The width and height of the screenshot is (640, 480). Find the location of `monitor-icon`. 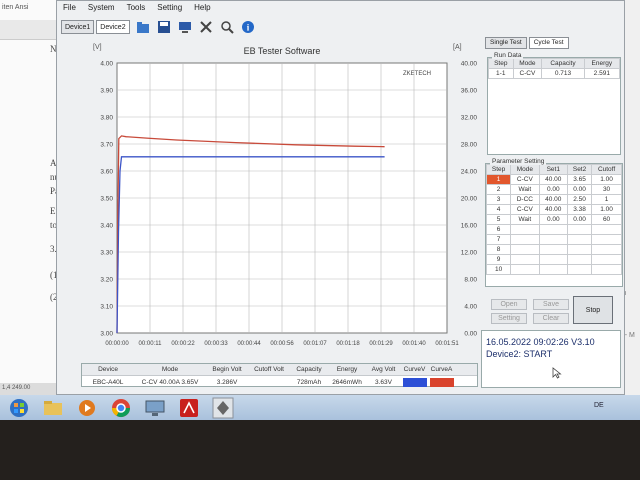

monitor-icon is located at coordinates (185, 27).